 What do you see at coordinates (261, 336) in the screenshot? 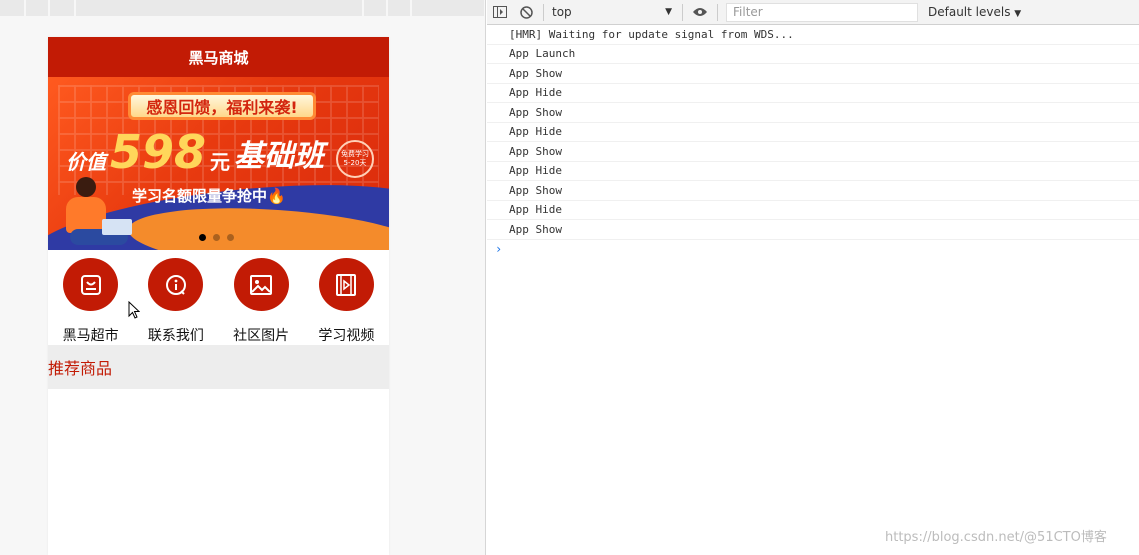
I see `nav-item-label: 社区图片` at bounding box center [261, 336].